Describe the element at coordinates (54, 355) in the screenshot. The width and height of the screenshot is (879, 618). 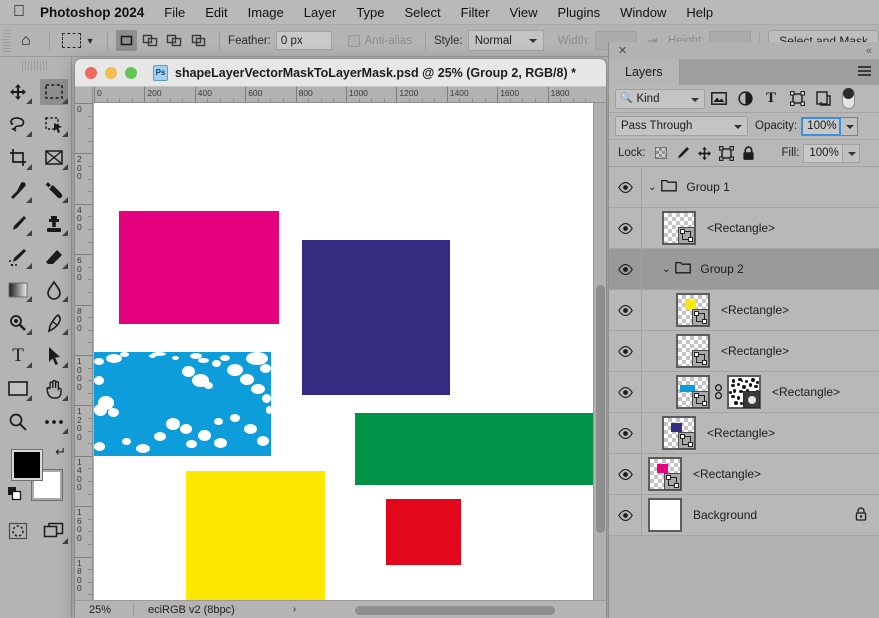
I see `path-selection-tool` at that location.